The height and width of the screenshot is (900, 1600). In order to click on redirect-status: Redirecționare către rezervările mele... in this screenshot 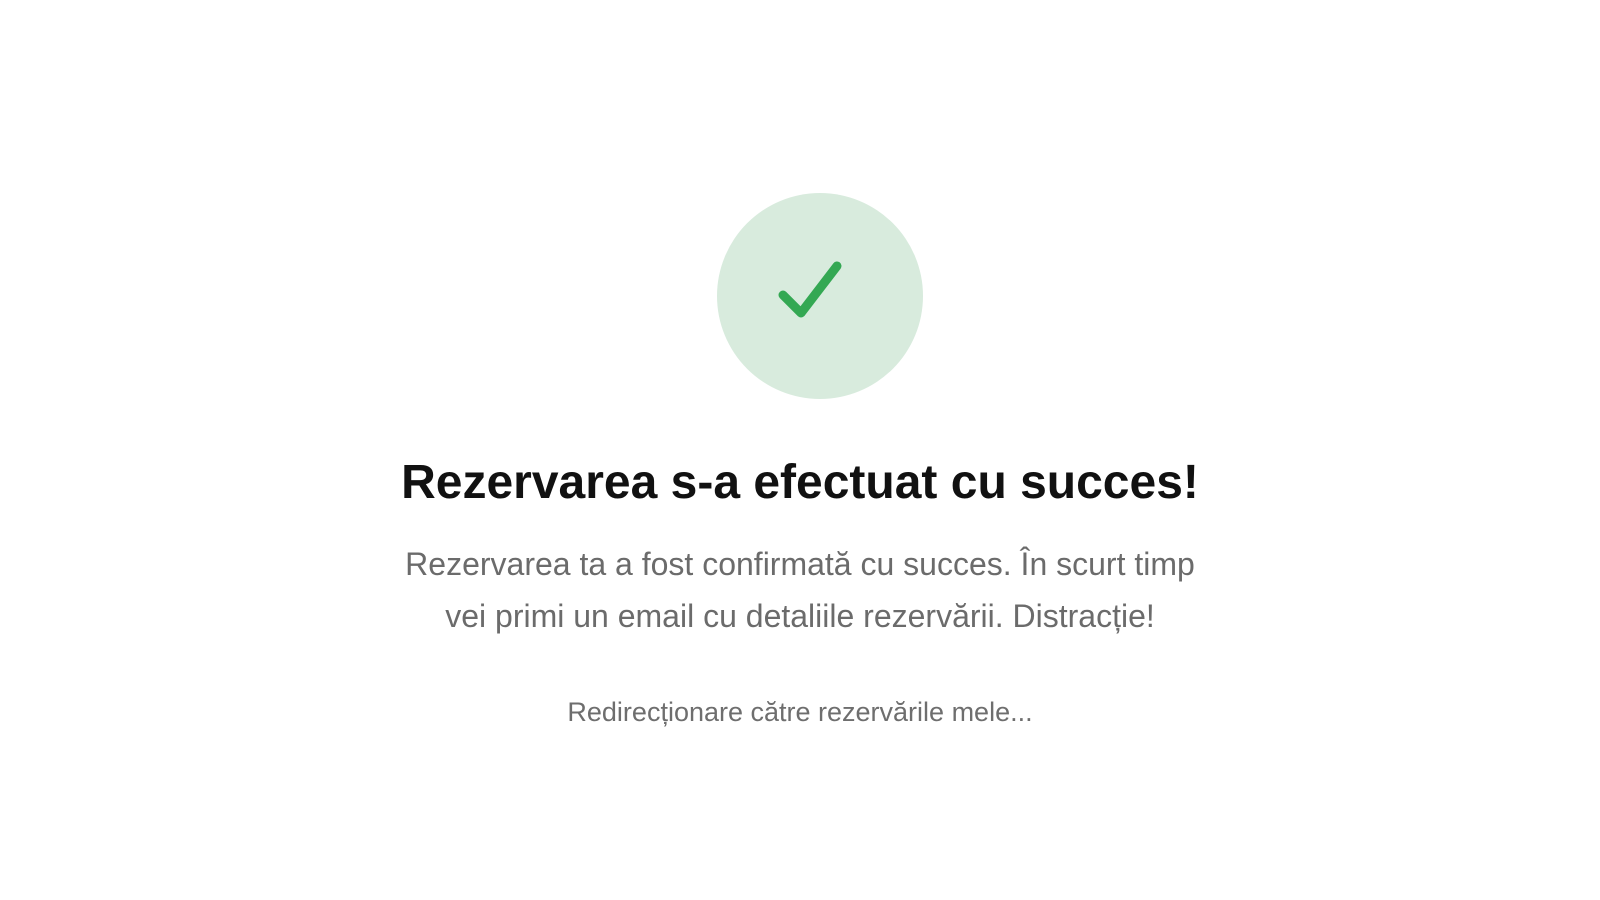, I will do `click(800, 712)`.